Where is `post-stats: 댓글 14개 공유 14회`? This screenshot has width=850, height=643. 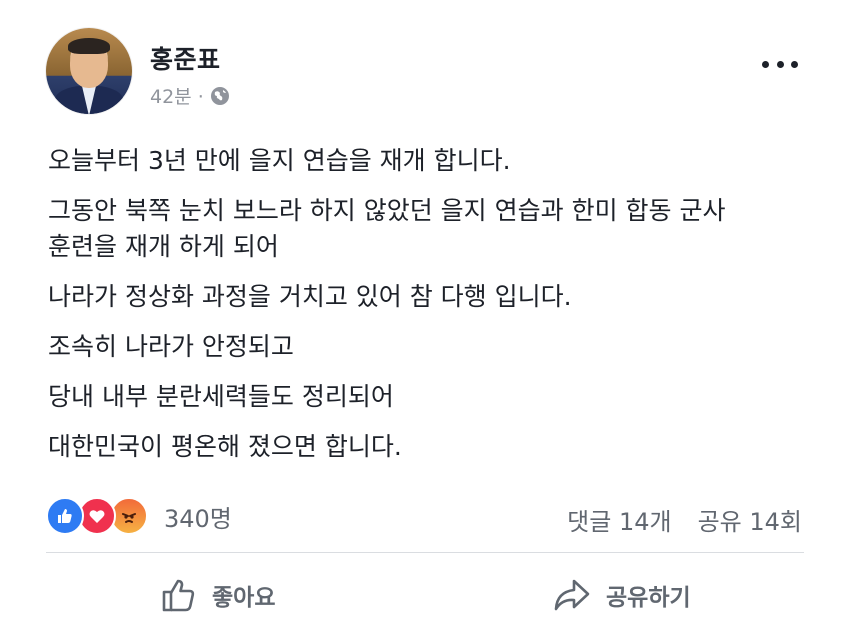
post-stats: 댓글 14개 공유 14회 is located at coordinates (684, 519).